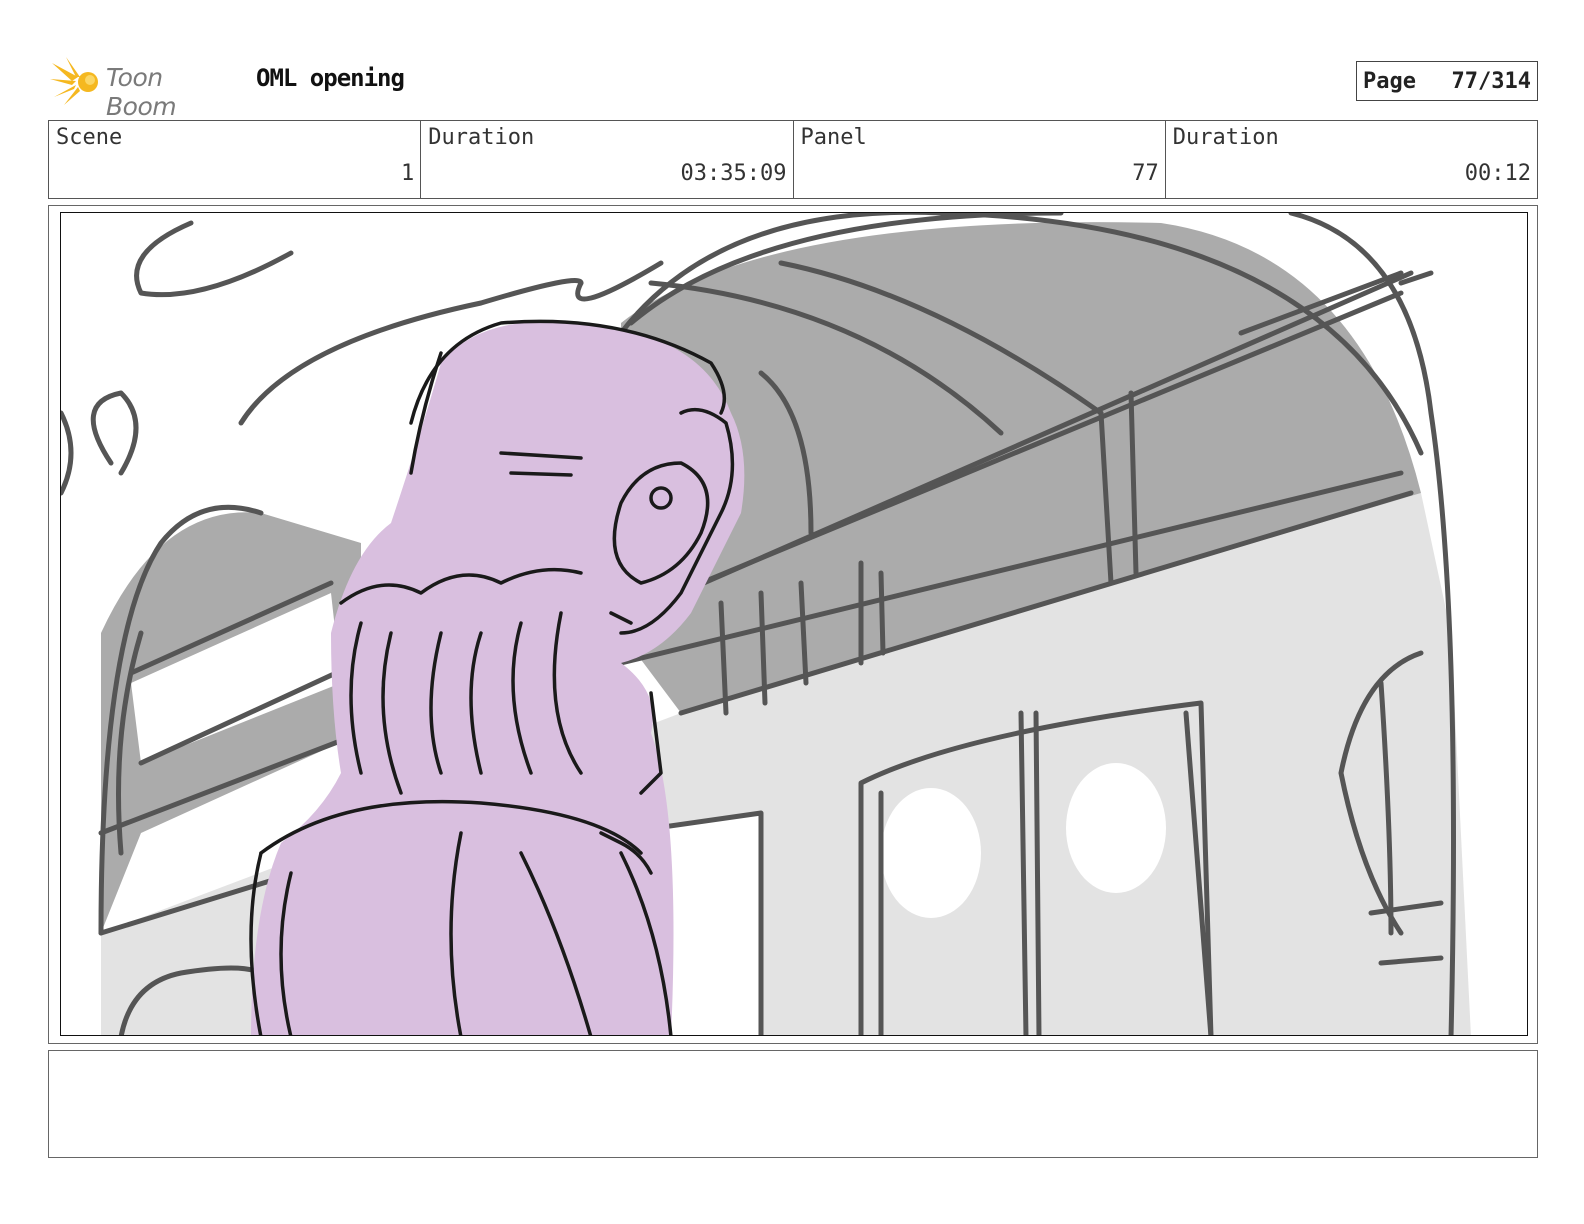 Image resolution: width=1584 pixels, height=1224 pixels. I want to click on sunburst-logo-icon, so click(74, 81).